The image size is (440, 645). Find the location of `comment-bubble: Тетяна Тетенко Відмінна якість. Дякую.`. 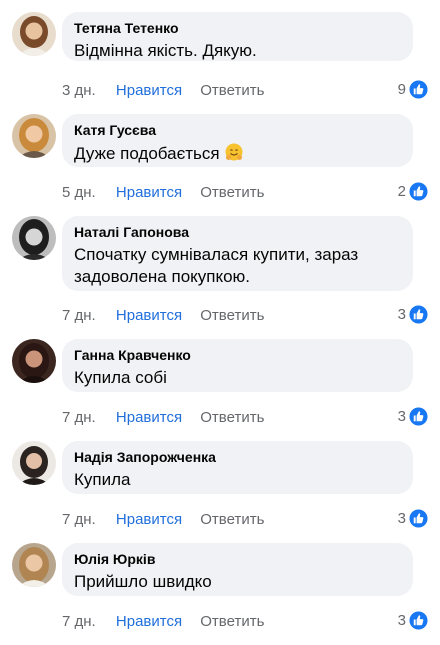

comment-bubble: Тетяна Тетенко Відмінна якість. Дякую. is located at coordinates (237, 36).